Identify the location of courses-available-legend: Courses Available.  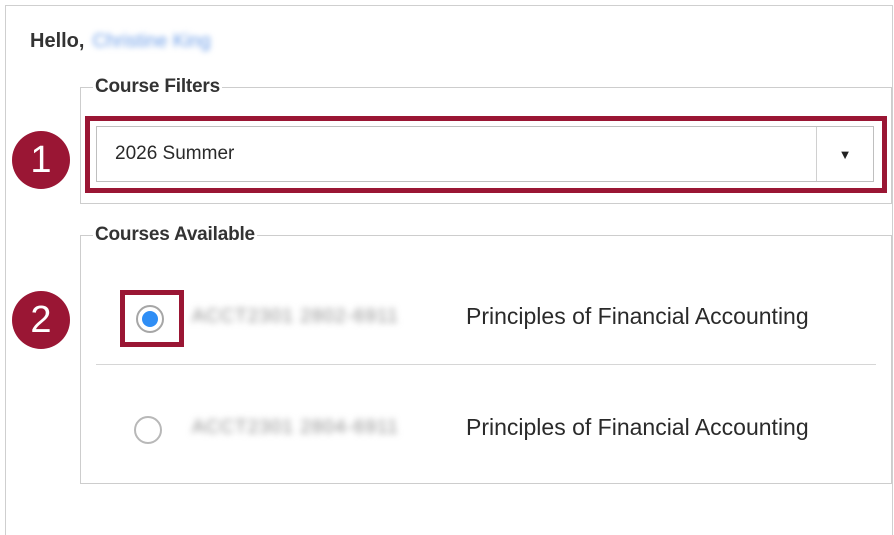
(175, 234).